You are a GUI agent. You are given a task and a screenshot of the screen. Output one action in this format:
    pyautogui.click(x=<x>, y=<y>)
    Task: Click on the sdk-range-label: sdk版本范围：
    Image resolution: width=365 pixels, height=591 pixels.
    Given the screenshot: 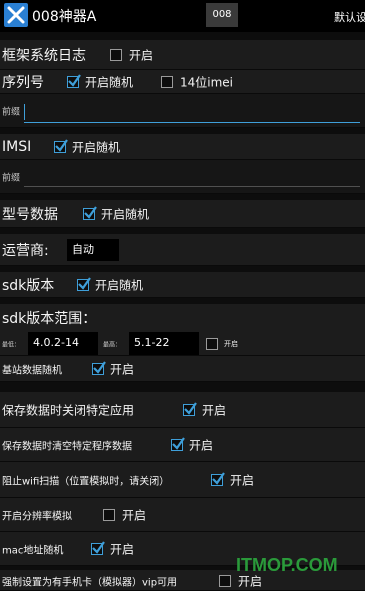 What is the action you would take?
    pyautogui.click(x=49, y=319)
    